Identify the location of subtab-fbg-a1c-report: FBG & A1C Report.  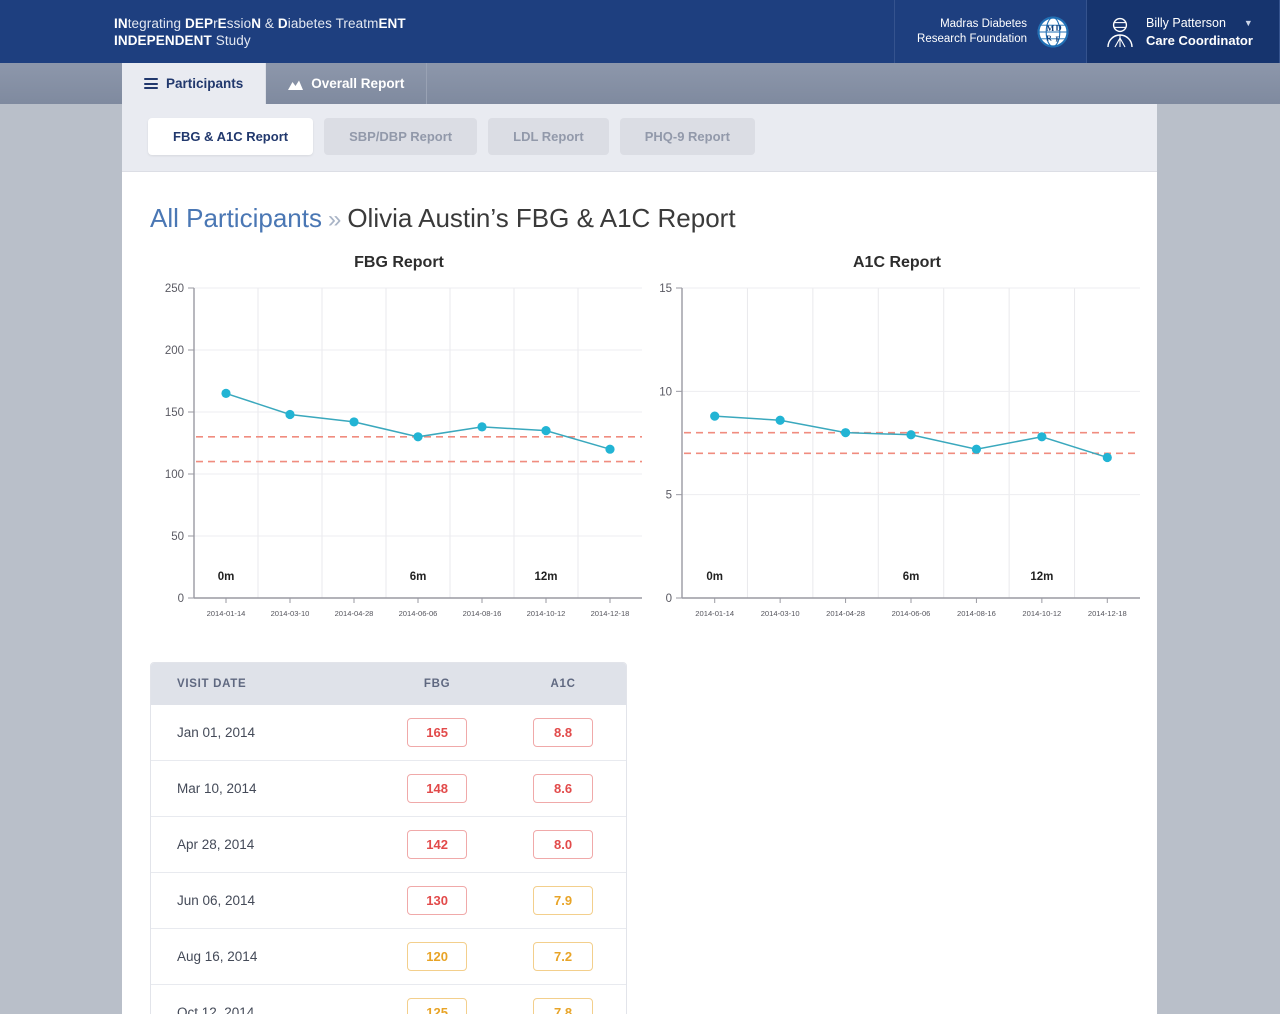
(231, 136).